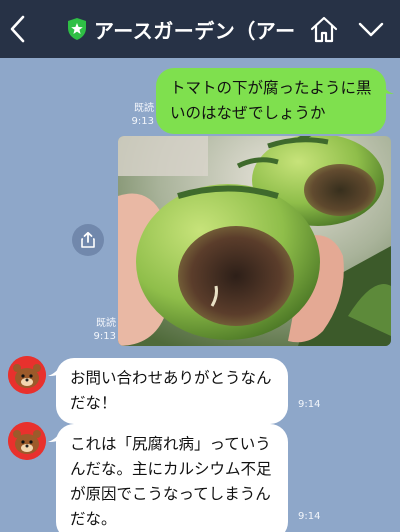 This screenshot has height=532, width=400. I want to click on share-icon, so click(88, 239).